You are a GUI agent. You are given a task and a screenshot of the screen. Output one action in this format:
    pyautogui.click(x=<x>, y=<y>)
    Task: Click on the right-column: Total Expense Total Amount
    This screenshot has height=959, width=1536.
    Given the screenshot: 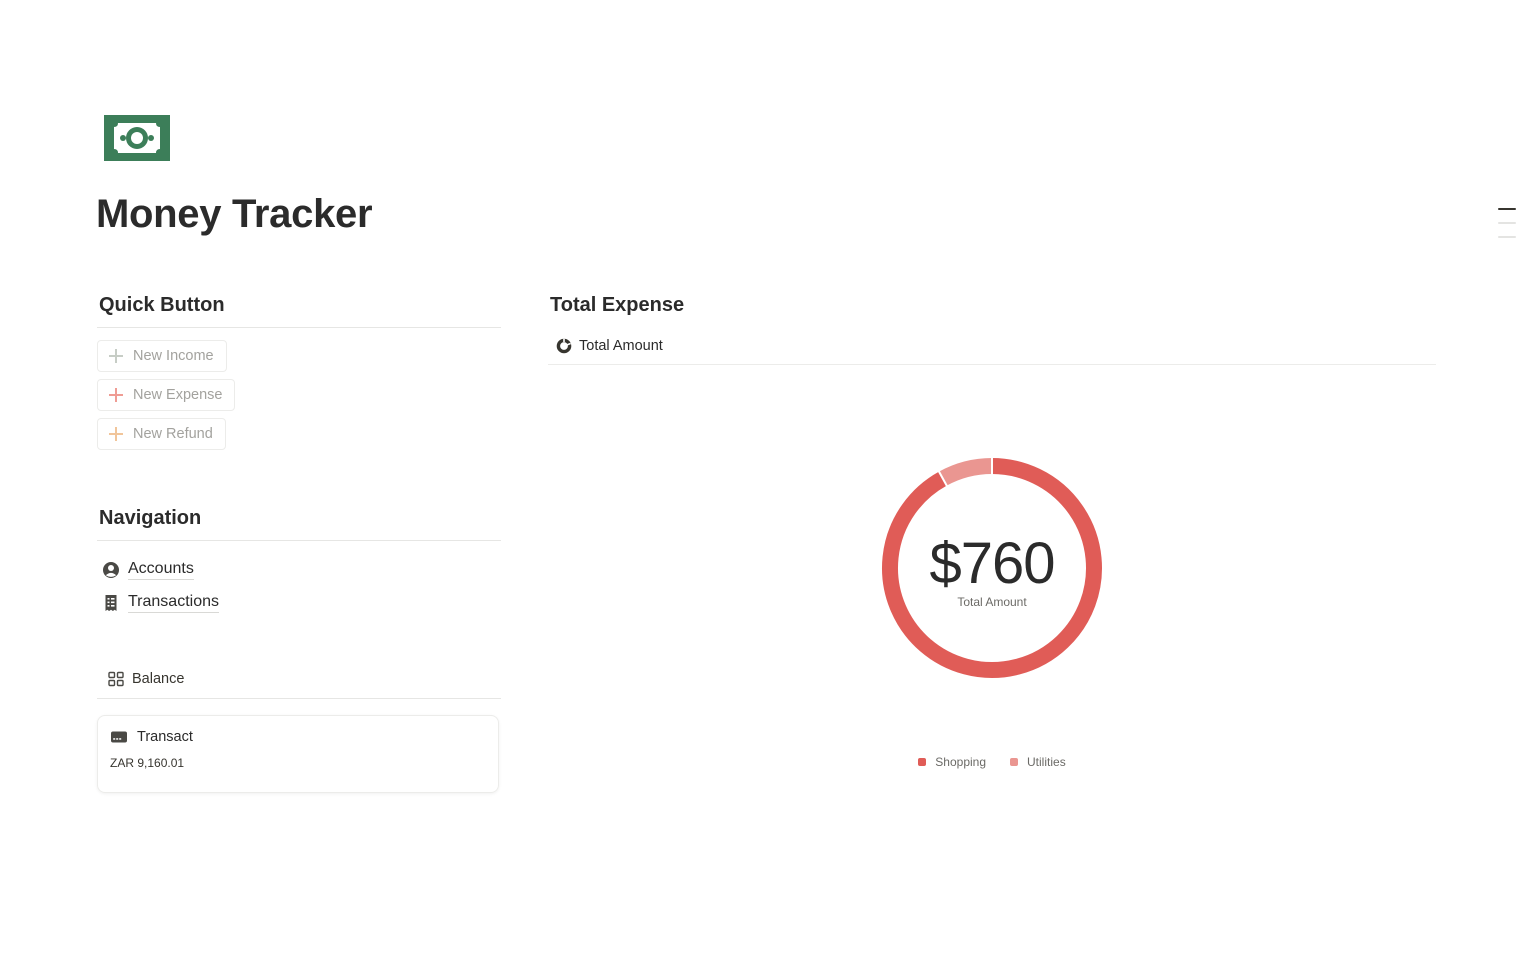 What is the action you would take?
    pyautogui.click(x=992, y=329)
    